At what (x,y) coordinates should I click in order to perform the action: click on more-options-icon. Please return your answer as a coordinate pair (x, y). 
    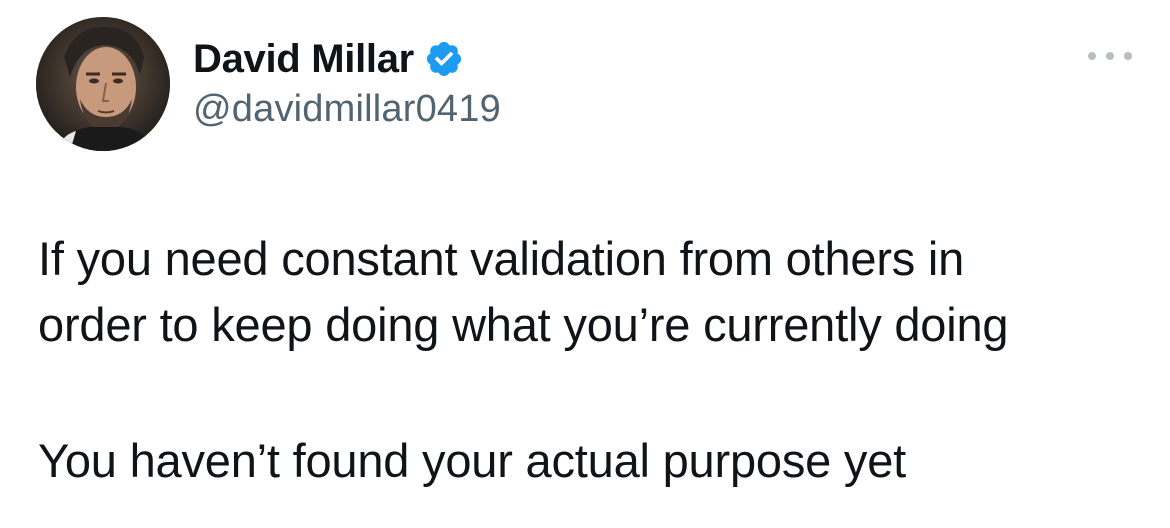
    Looking at the image, I should click on (1110, 56).